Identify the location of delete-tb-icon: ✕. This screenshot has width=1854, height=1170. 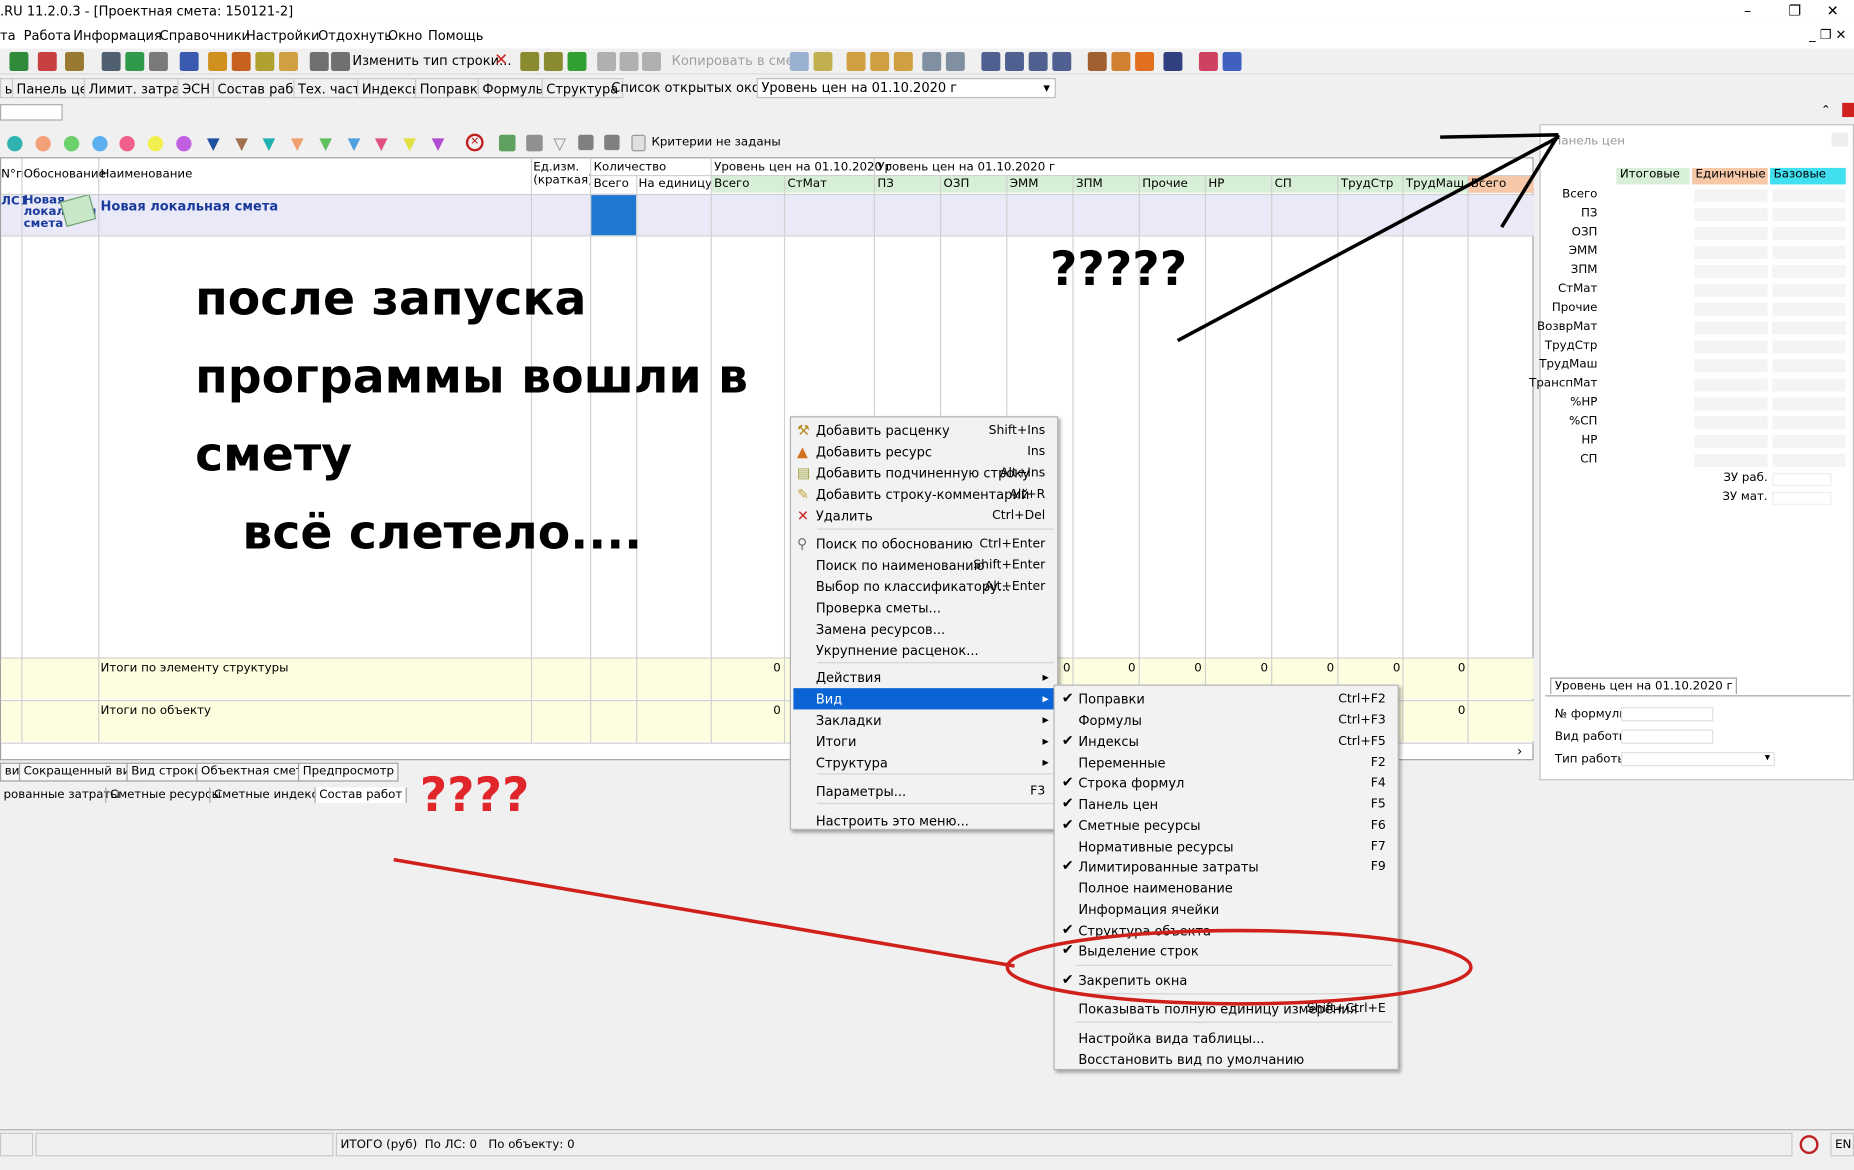
(501, 60).